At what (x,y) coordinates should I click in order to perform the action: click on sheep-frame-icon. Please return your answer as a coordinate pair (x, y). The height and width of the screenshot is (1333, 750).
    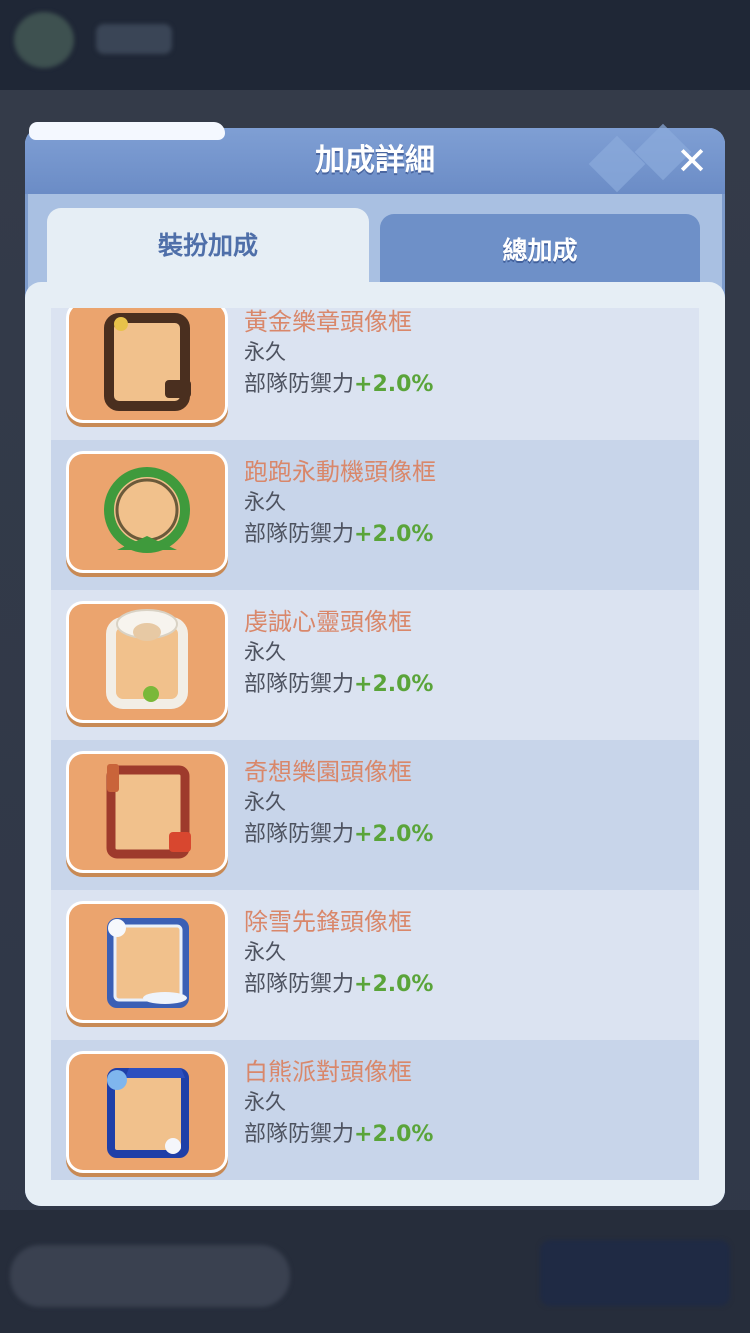
    Looking at the image, I should click on (147, 662).